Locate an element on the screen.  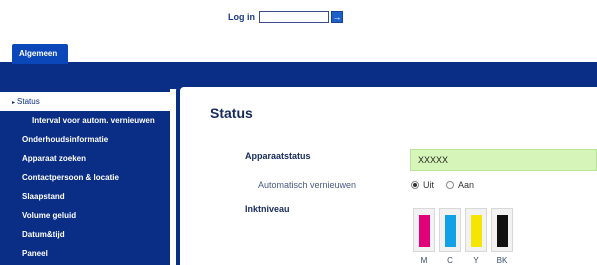
sidebar-item-panel: Paneel is located at coordinates (85, 253).